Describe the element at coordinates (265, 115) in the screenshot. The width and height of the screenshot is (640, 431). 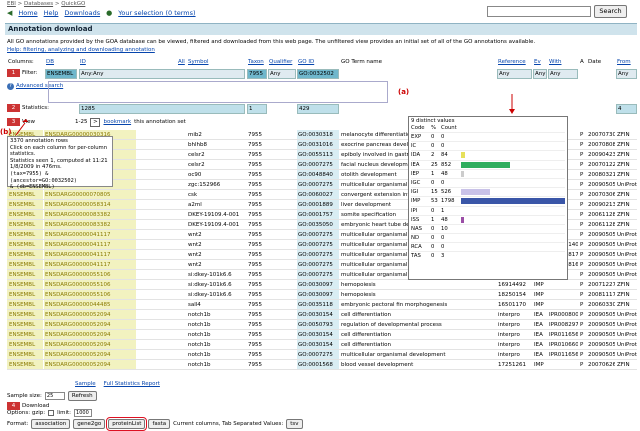
I see `callout-arrows` at that location.